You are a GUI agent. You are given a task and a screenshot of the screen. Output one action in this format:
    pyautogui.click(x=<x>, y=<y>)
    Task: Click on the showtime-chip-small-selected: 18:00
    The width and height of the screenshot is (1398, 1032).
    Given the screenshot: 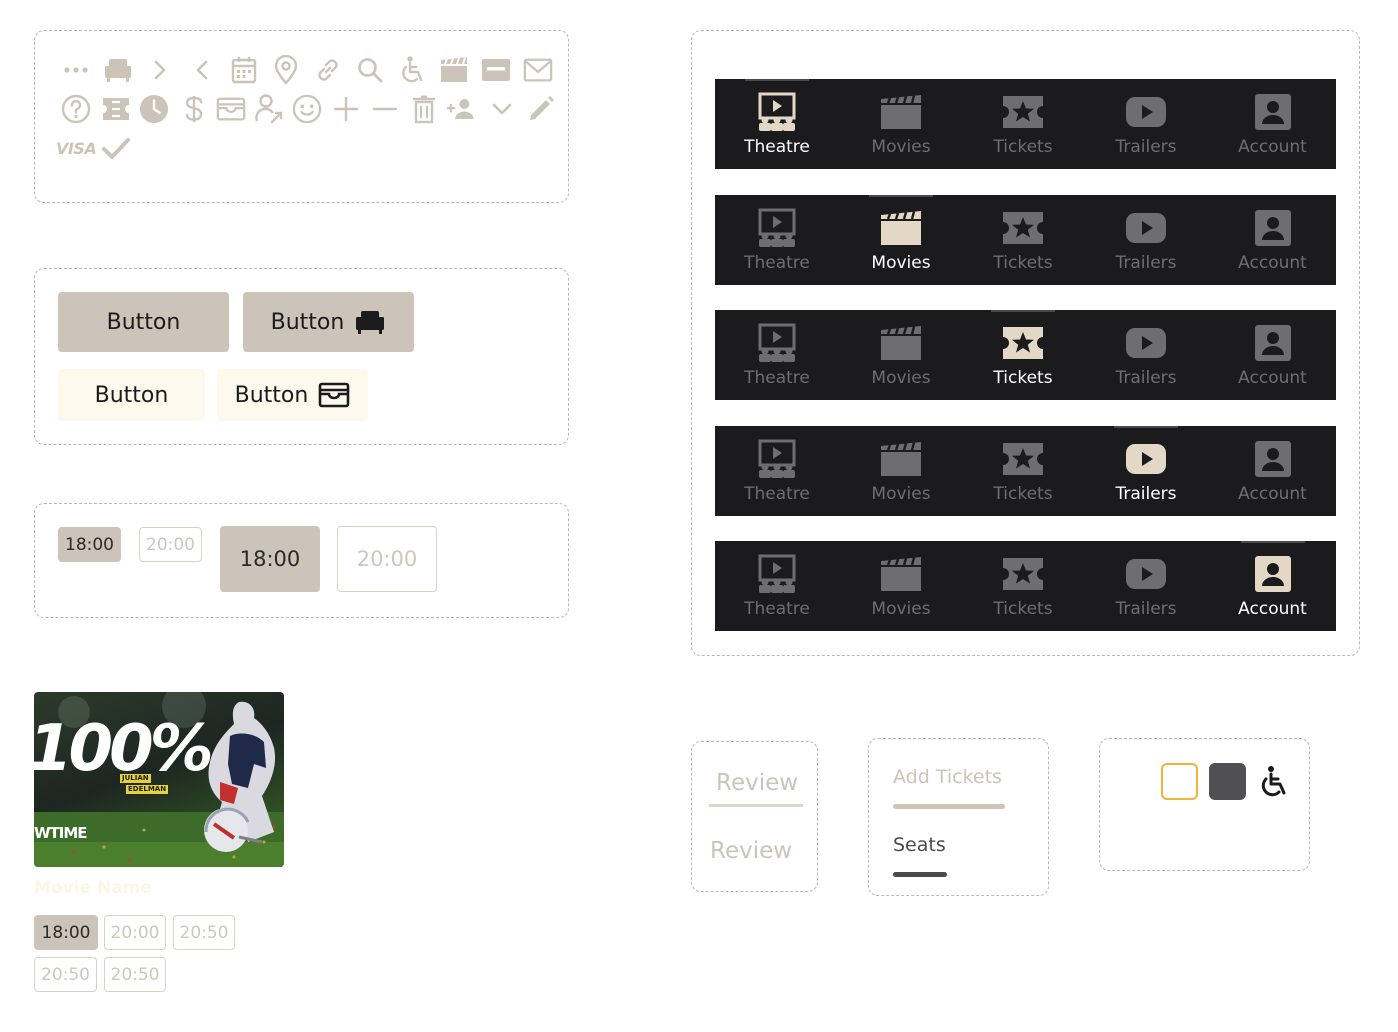 What is the action you would take?
    pyautogui.click(x=89, y=544)
    